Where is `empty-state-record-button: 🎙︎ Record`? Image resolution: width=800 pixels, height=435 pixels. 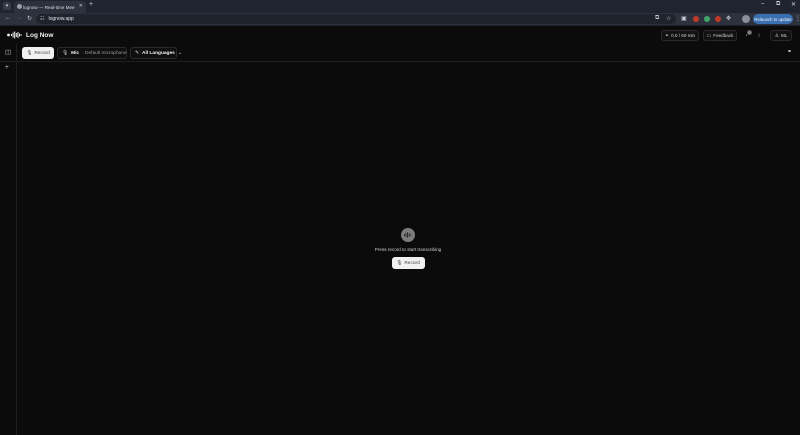
empty-state-record-button: 🎙︎ Record is located at coordinates (408, 263).